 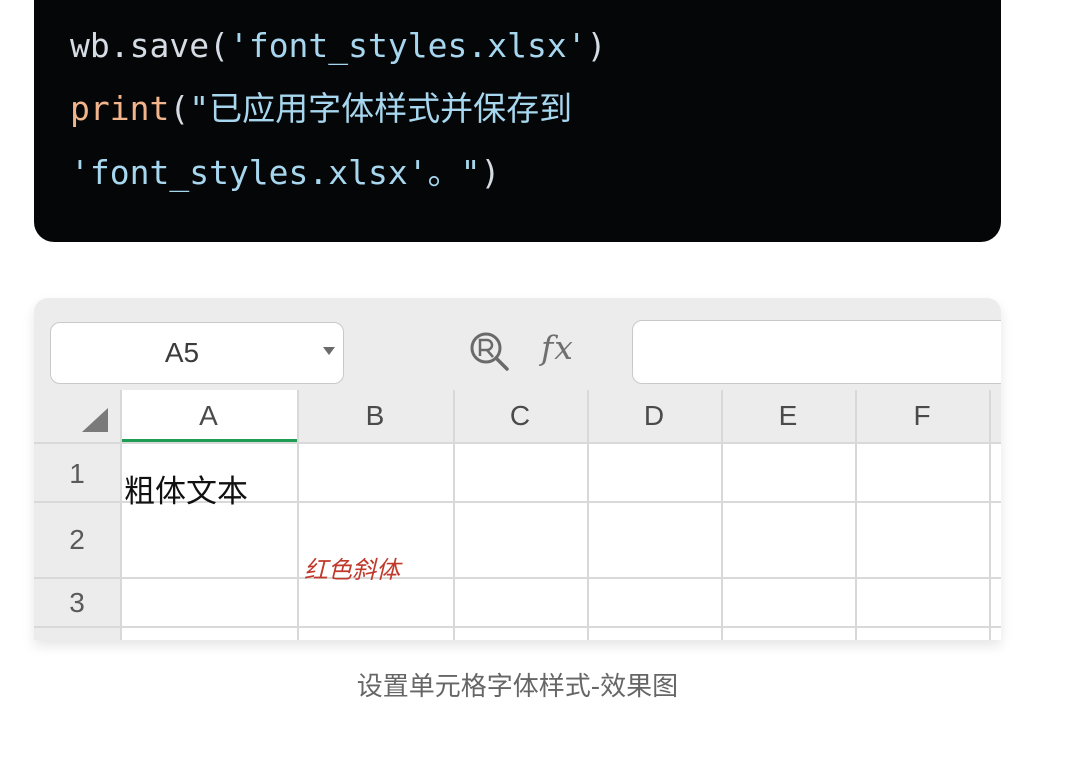 I want to click on fx-icon: fx, so click(x=557, y=347).